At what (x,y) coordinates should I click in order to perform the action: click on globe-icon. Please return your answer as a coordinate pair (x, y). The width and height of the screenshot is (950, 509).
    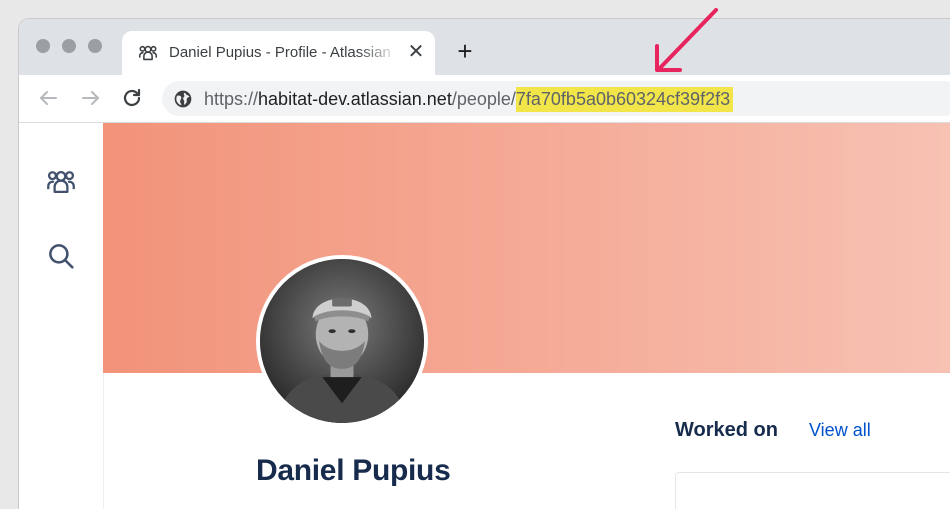
    Looking at the image, I should click on (183, 99).